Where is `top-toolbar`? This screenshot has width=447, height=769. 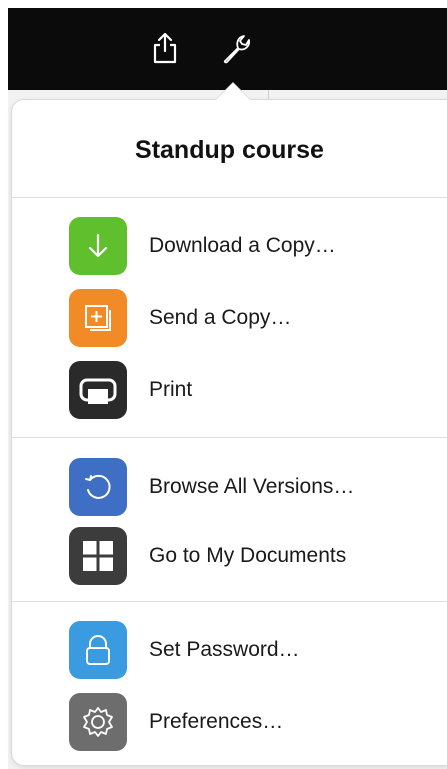
top-toolbar is located at coordinates (227, 49).